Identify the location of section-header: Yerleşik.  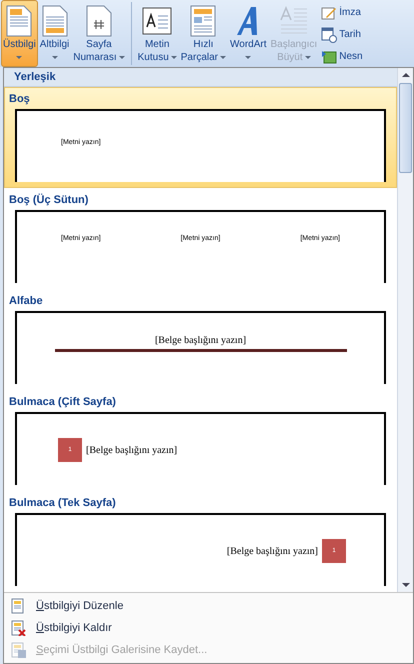
(200, 77).